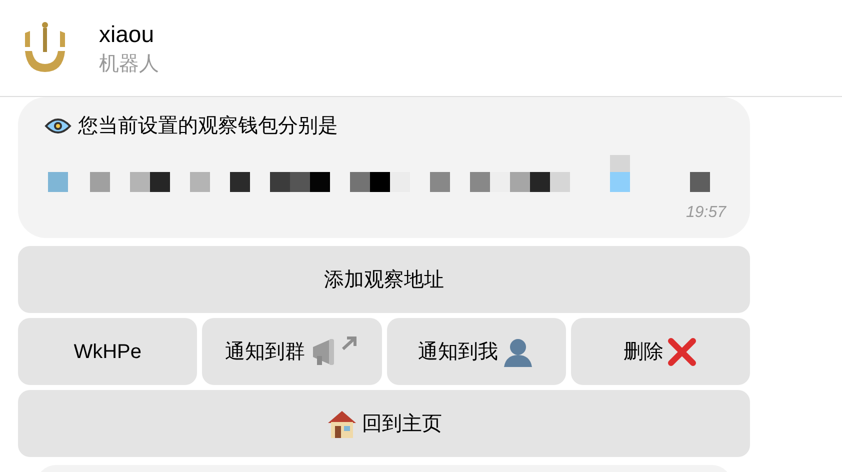 The image size is (842, 472). I want to click on person-icon, so click(518, 351).